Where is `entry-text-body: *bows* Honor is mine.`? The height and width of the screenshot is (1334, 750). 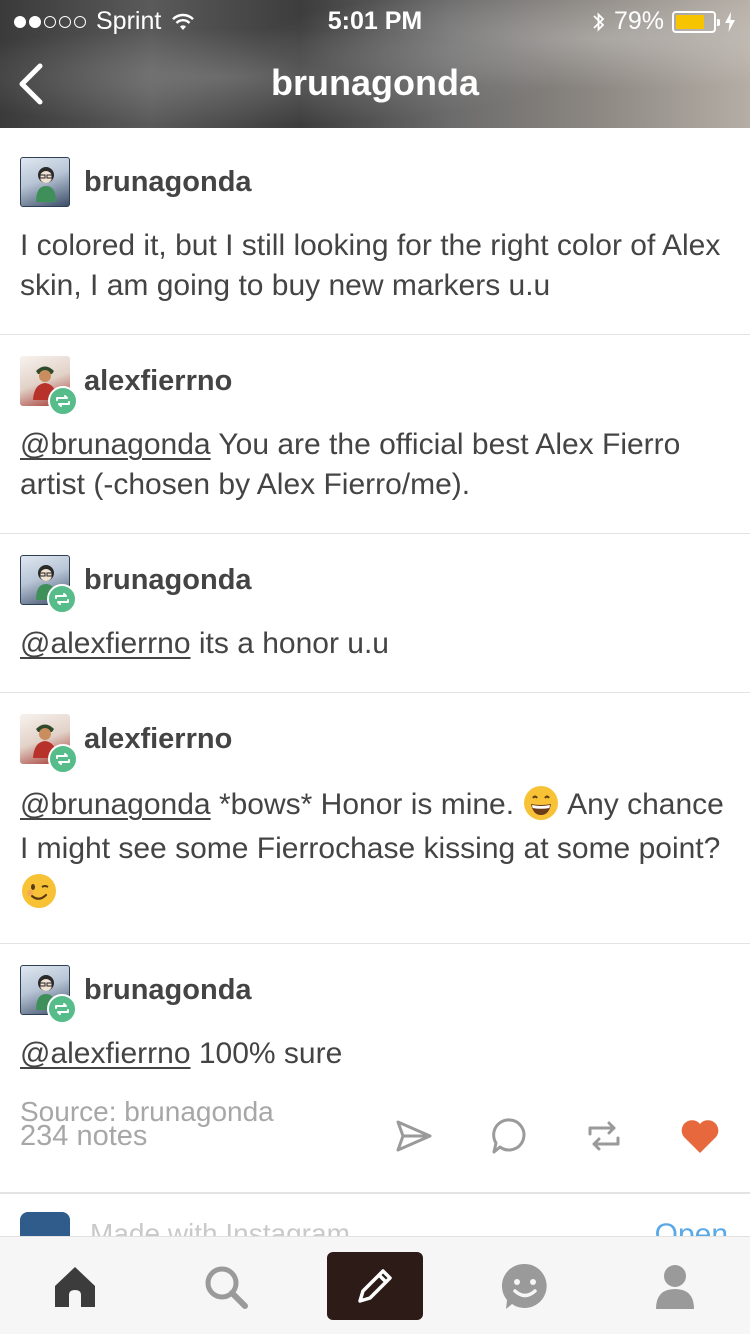 entry-text-body: *bows* Honor is mine. is located at coordinates (366, 804).